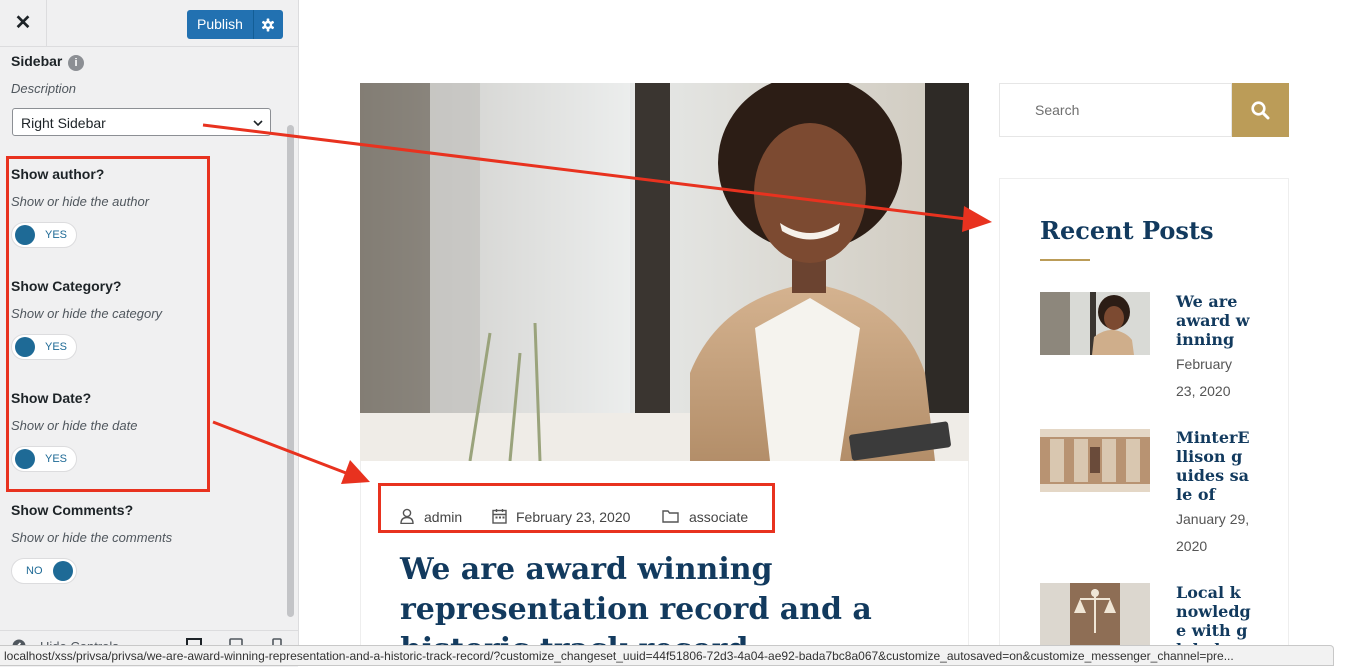  What do you see at coordinates (291, 452) in the screenshot?
I see `arrow-to-post-meta` at bounding box center [291, 452].